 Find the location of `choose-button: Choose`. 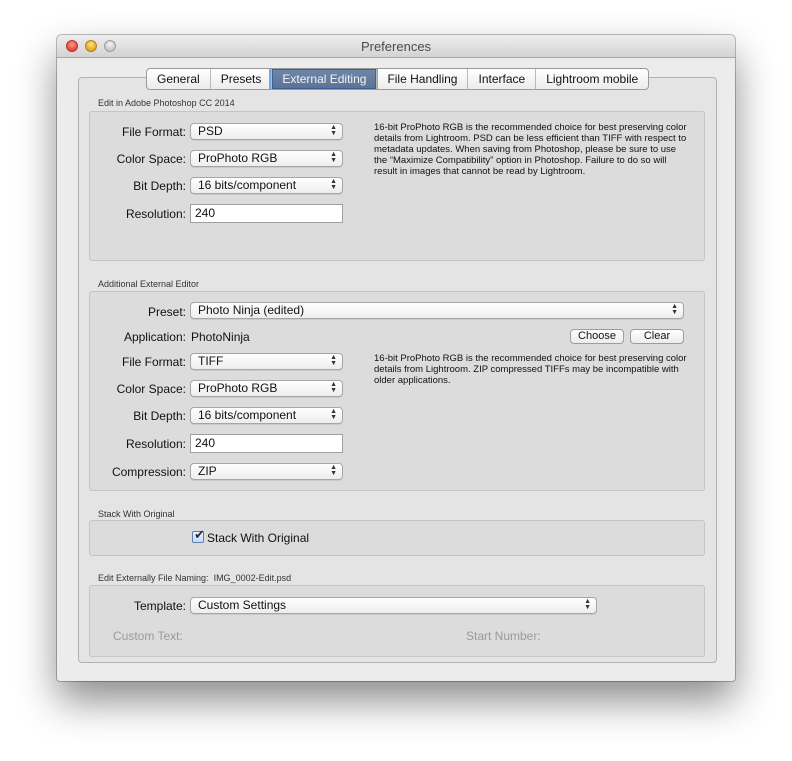

choose-button: Choose is located at coordinates (597, 336).